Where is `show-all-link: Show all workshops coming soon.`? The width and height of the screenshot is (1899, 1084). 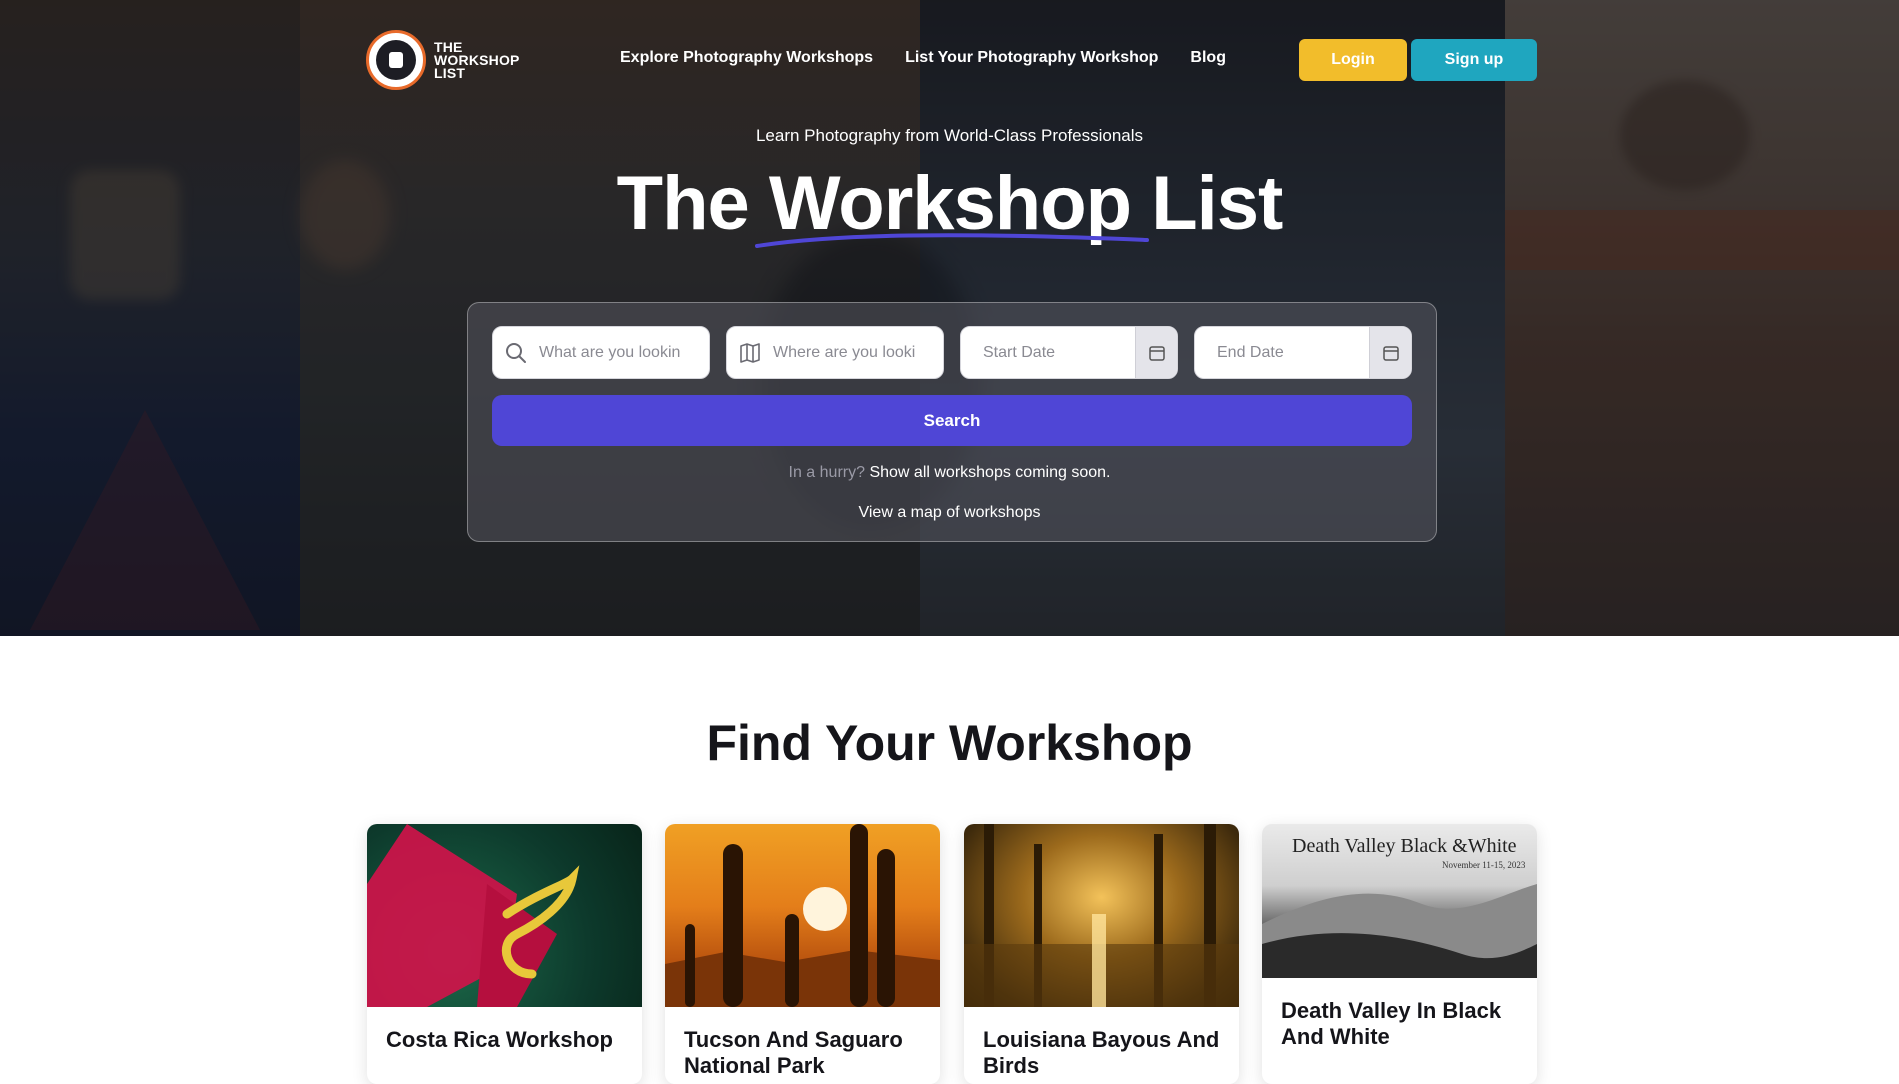 show-all-link: Show all workshops coming soon. is located at coordinates (989, 472).